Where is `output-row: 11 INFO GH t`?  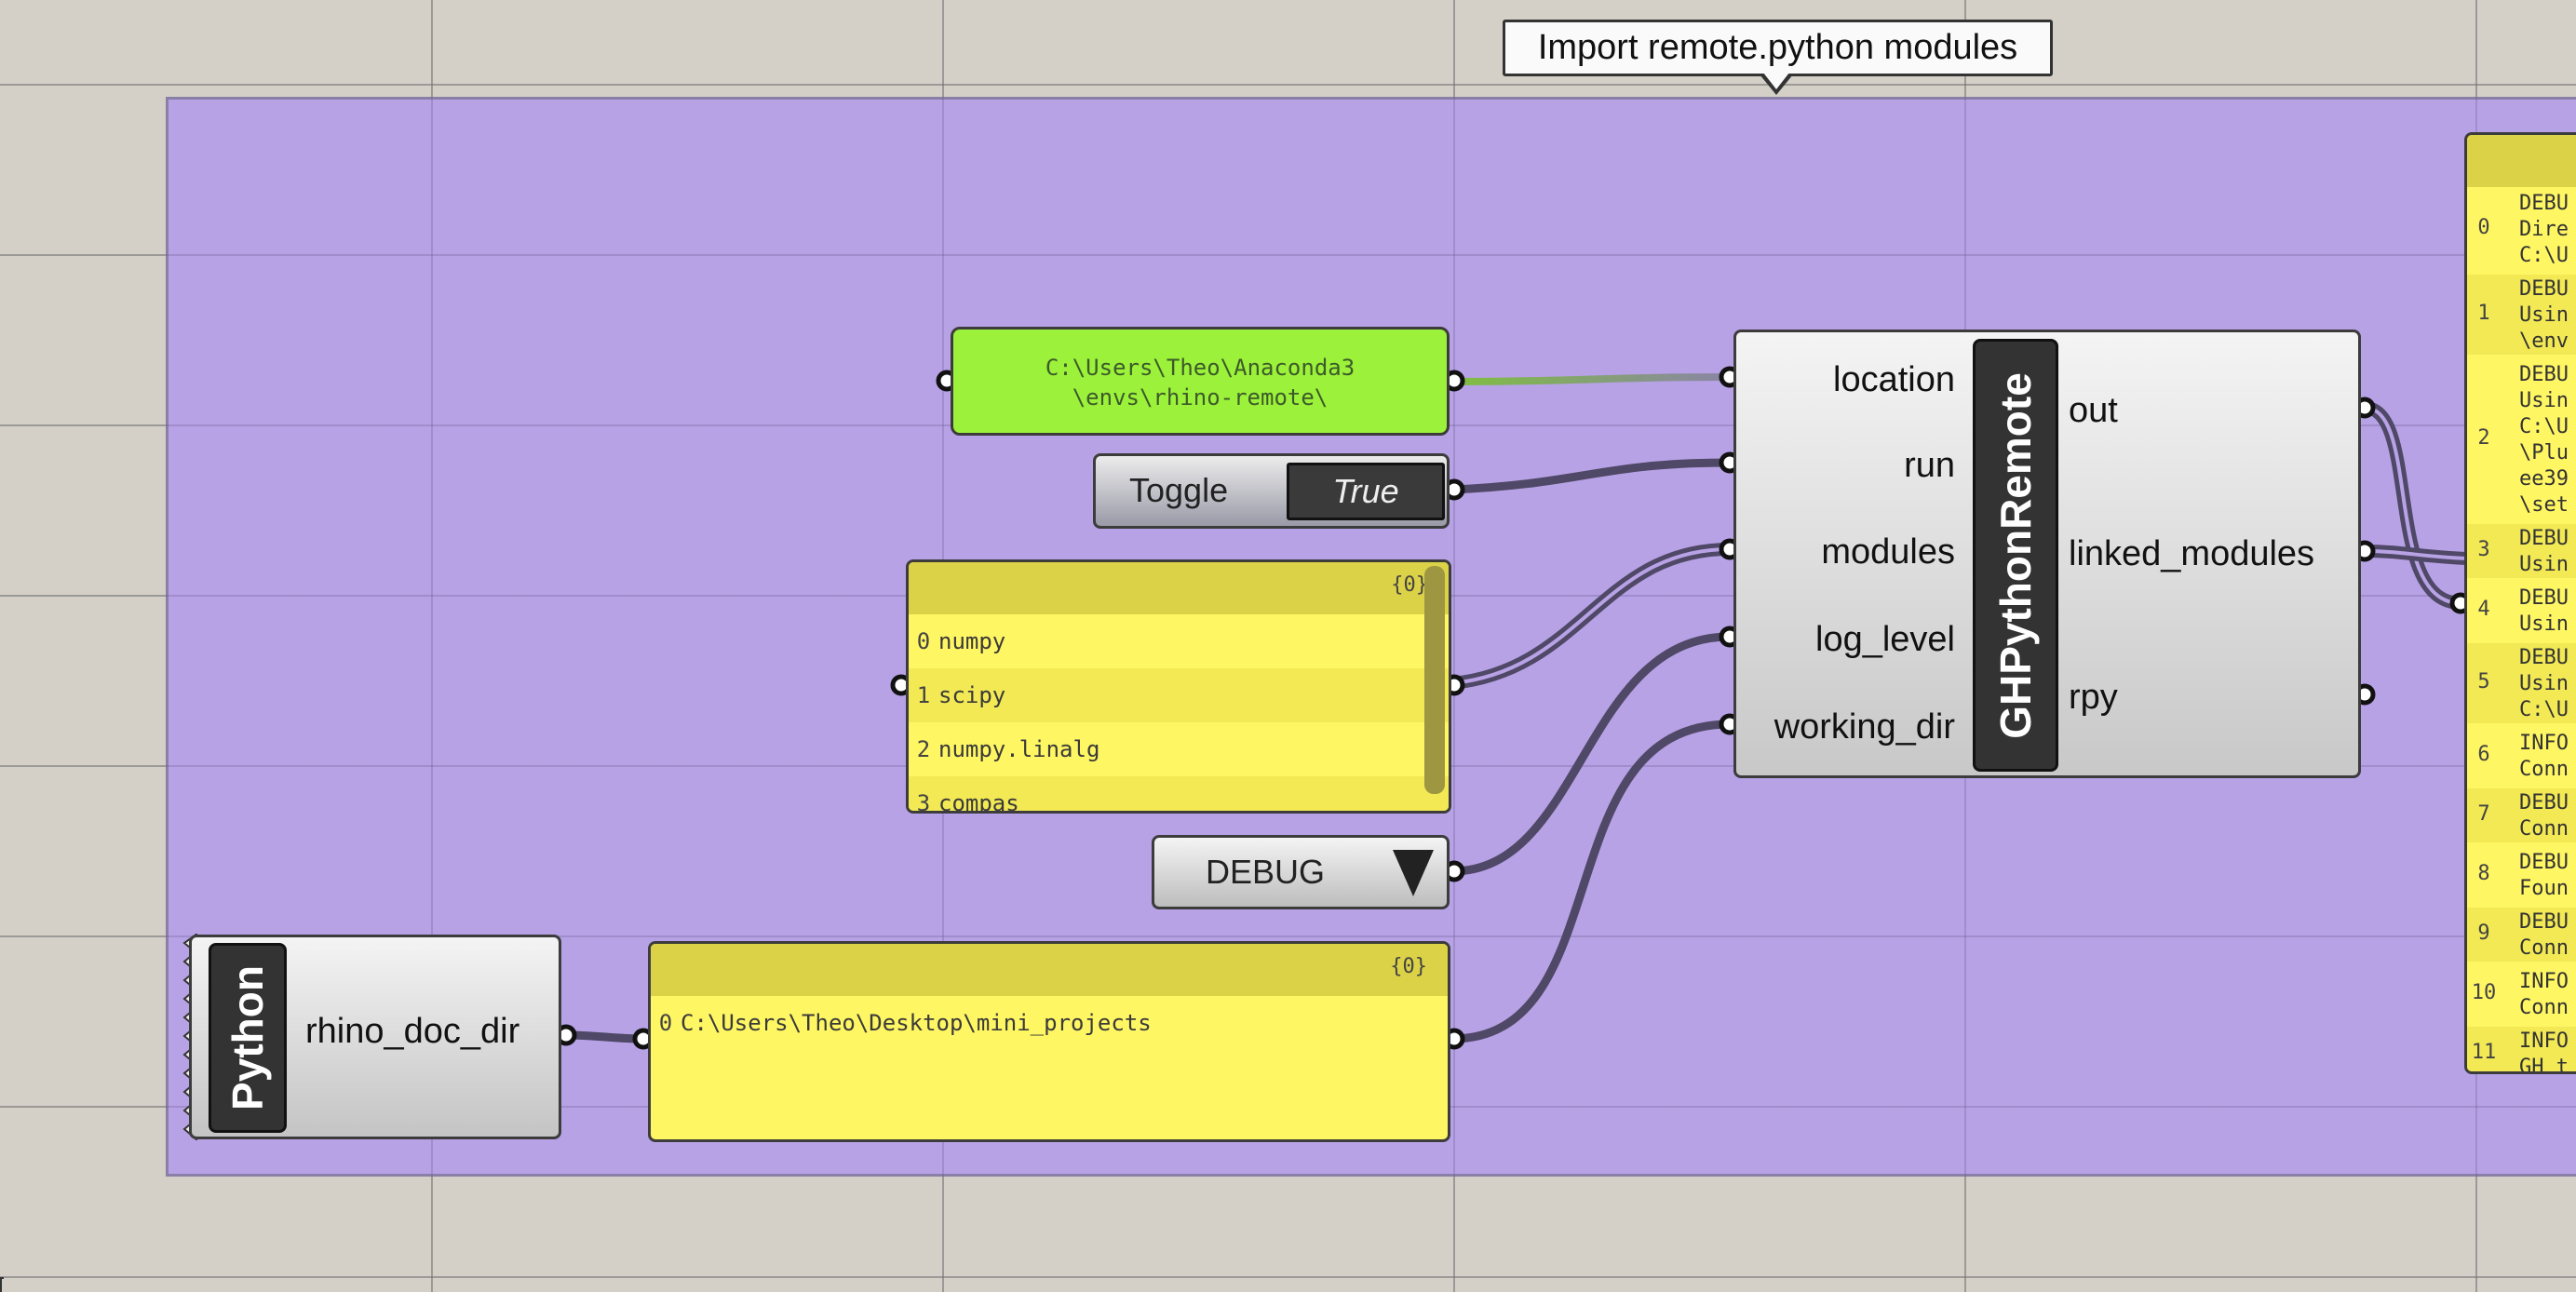
output-row: 11 INFO GH t is located at coordinates (2521, 1049).